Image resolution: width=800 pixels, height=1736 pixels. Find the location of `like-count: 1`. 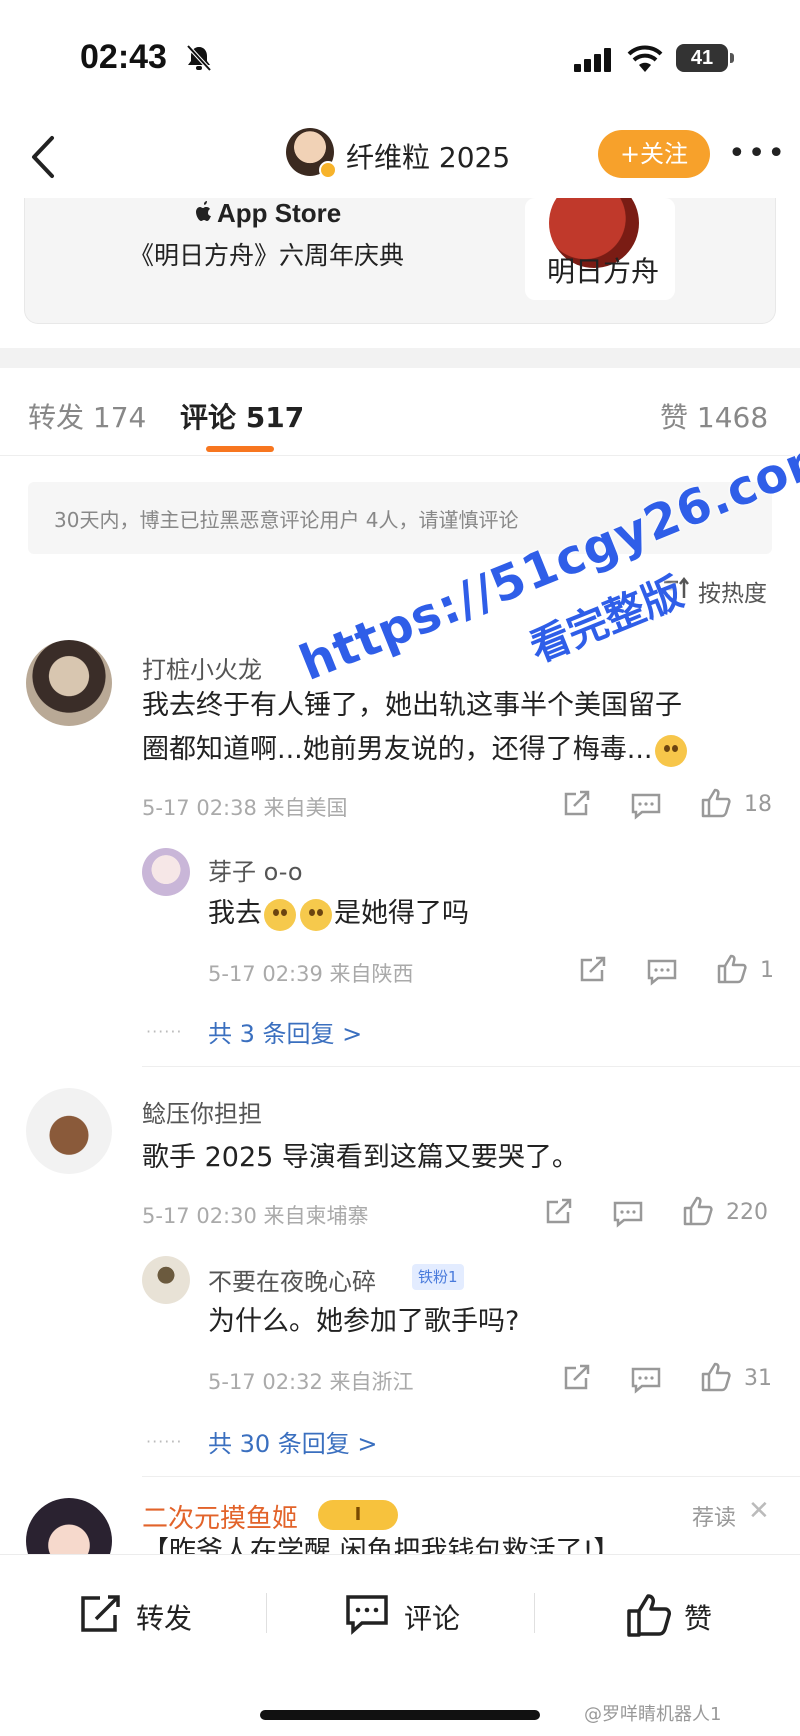

like-count: 1 is located at coordinates (767, 970).